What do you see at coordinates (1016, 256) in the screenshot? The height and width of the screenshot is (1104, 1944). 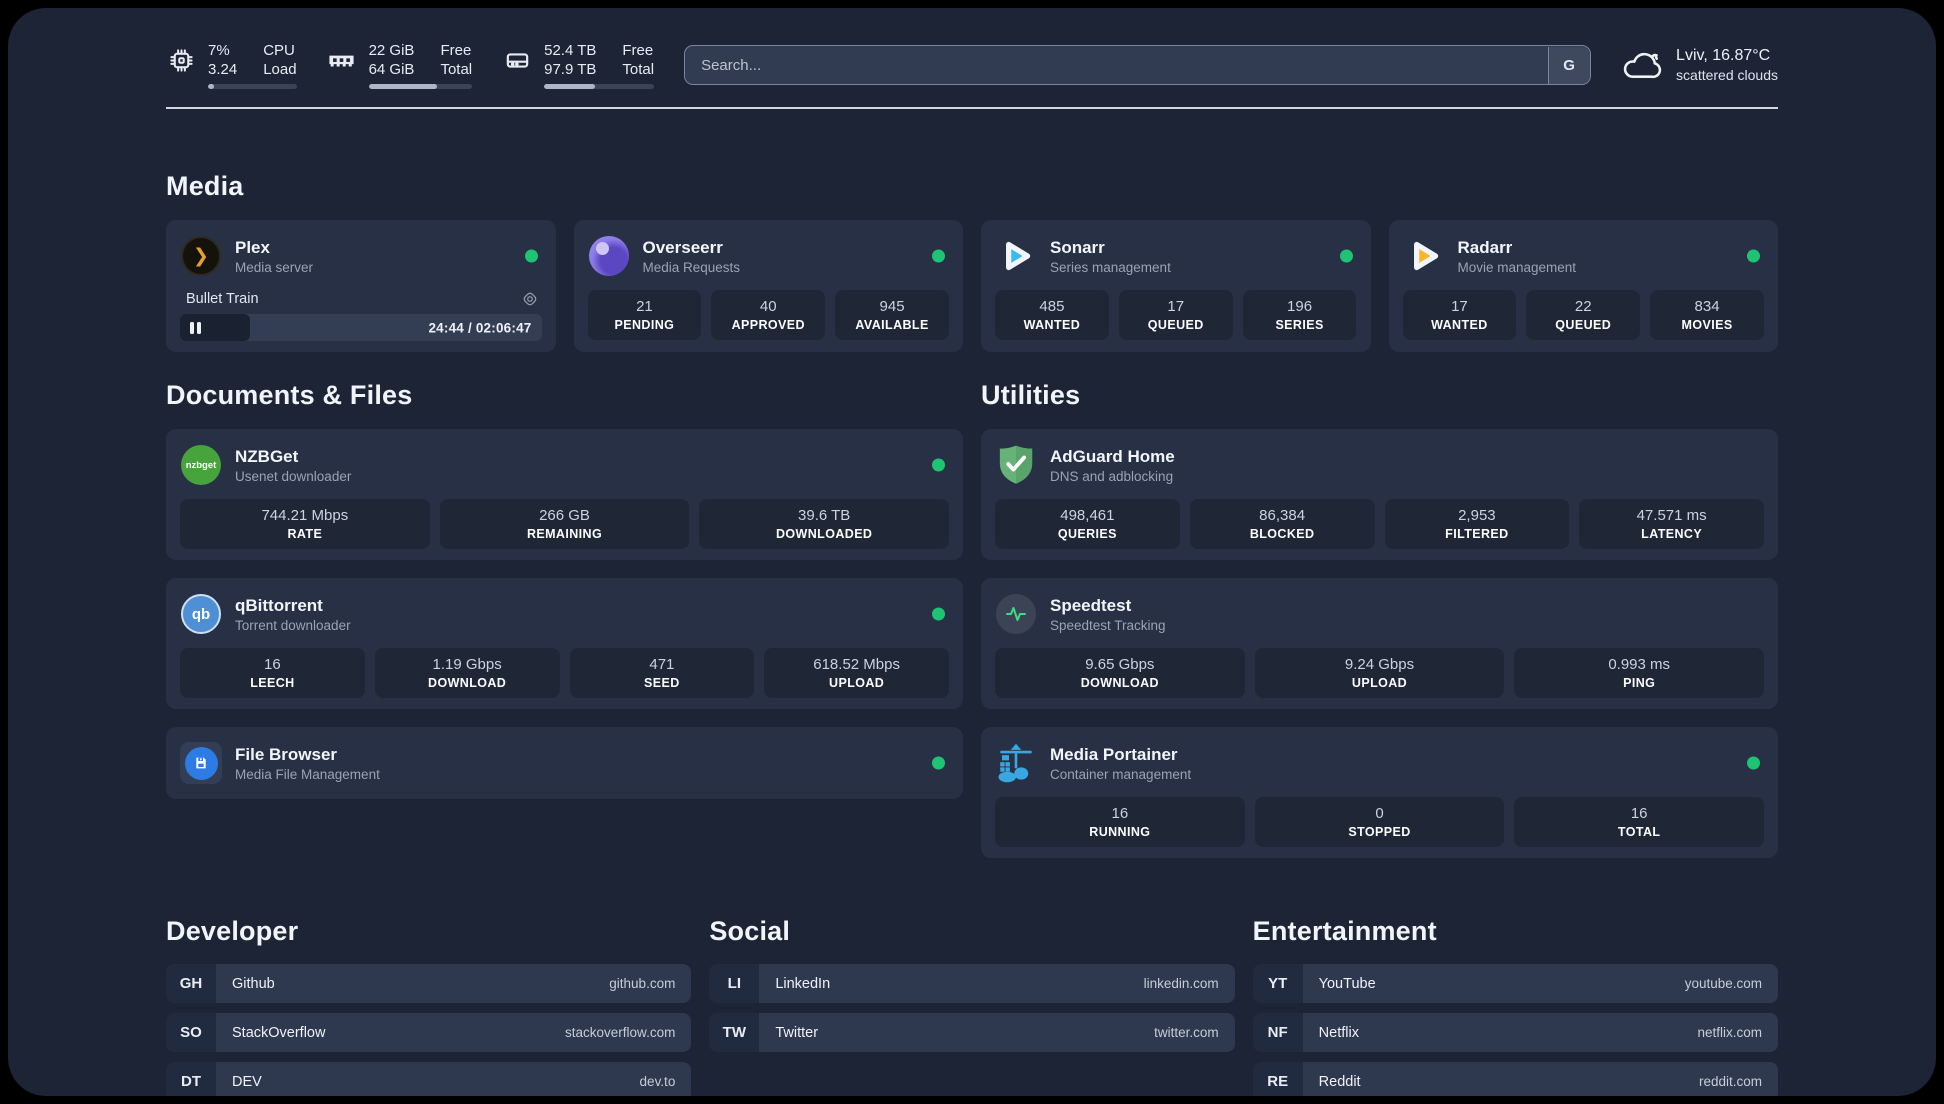 I see `sonarr-icon` at bounding box center [1016, 256].